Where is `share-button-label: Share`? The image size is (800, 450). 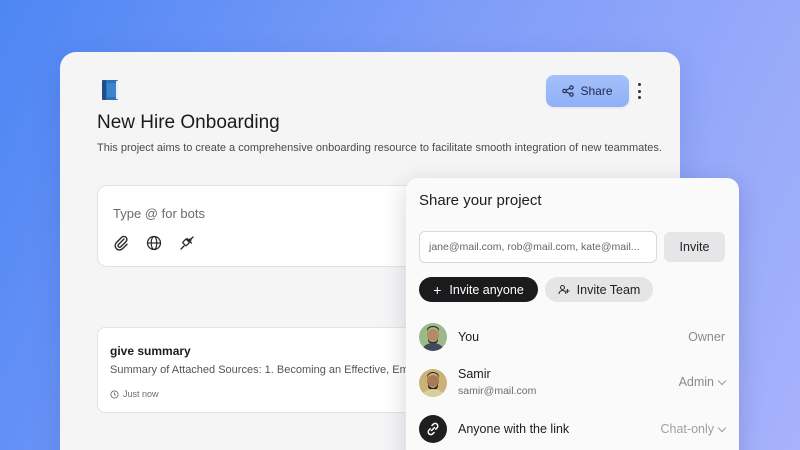
share-button-label: Share is located at coordinates (596, 91).